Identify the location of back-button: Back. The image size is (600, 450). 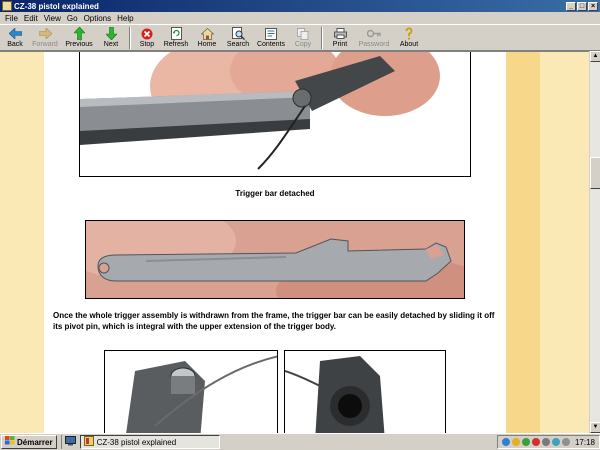
(15, 38).